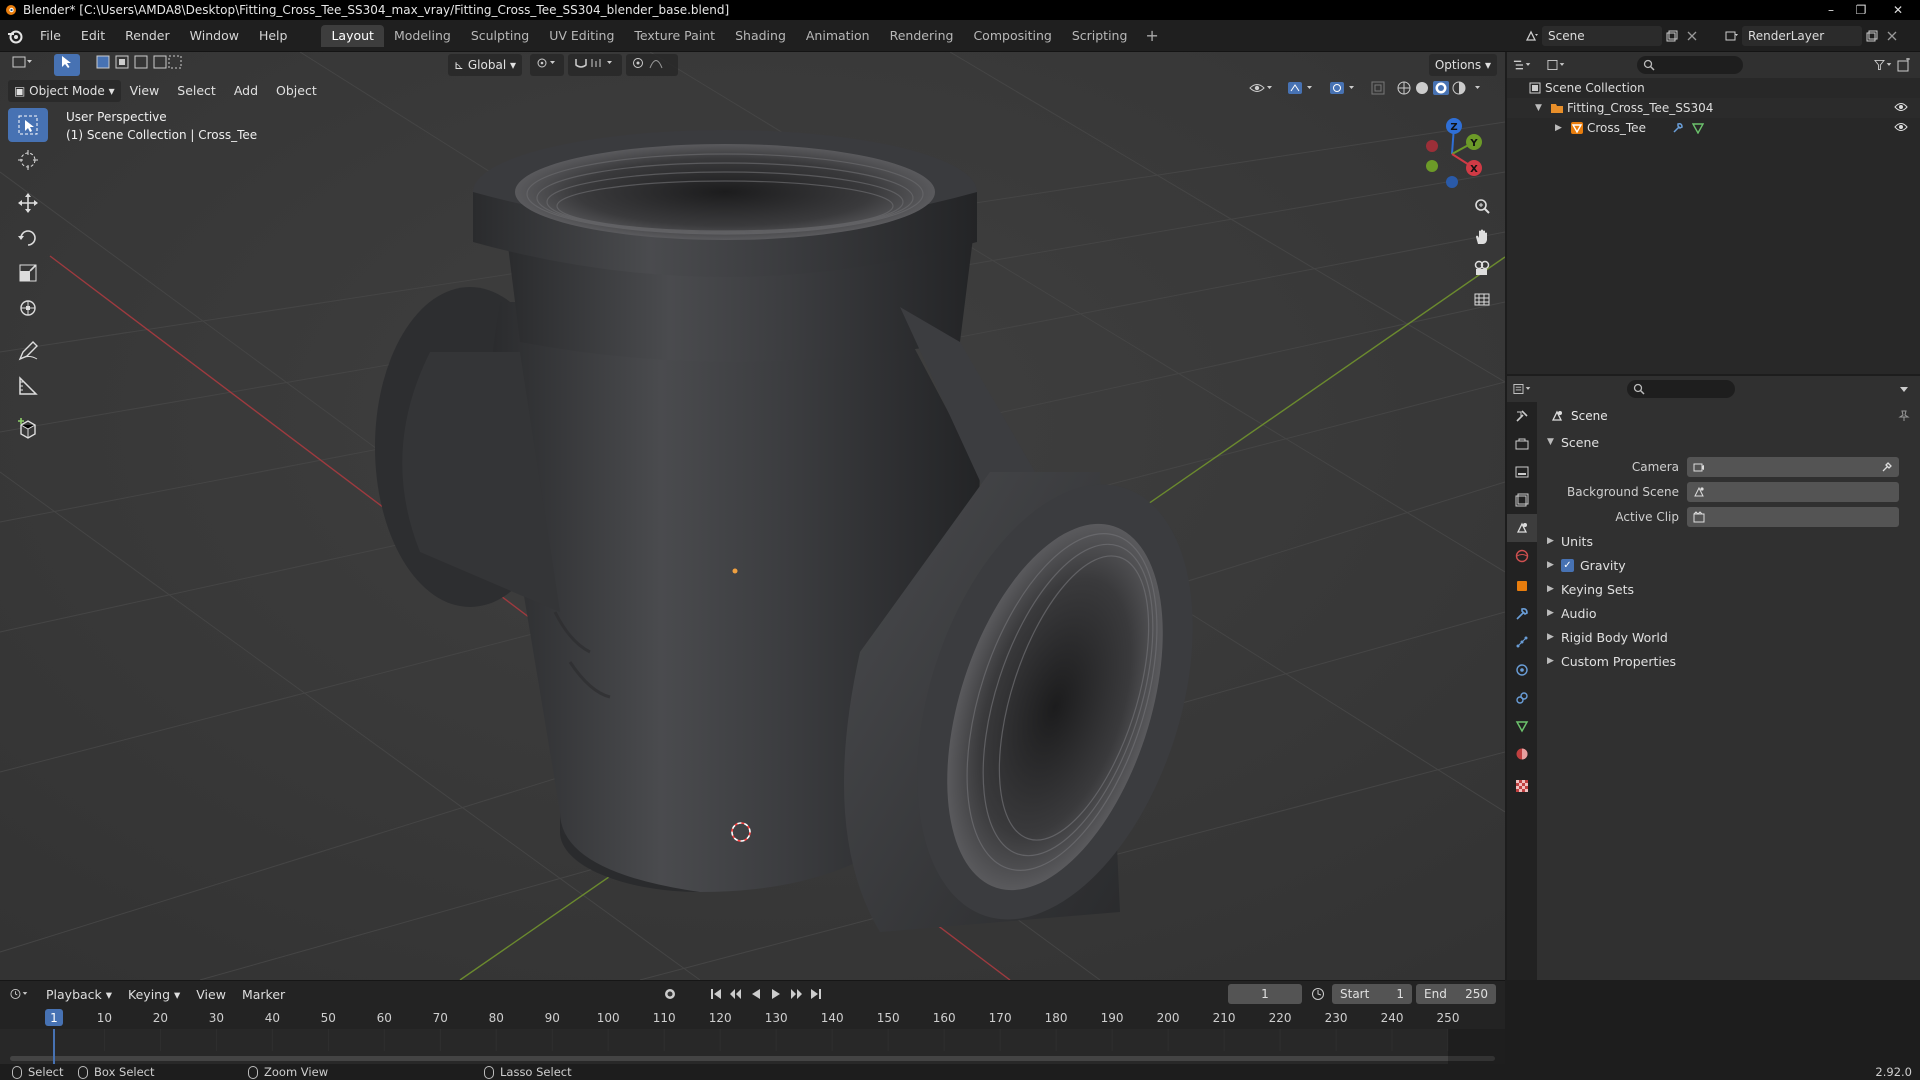 The image size is (1920, 1080). I want to click on record-keyframe-icon, so click(670, 994).